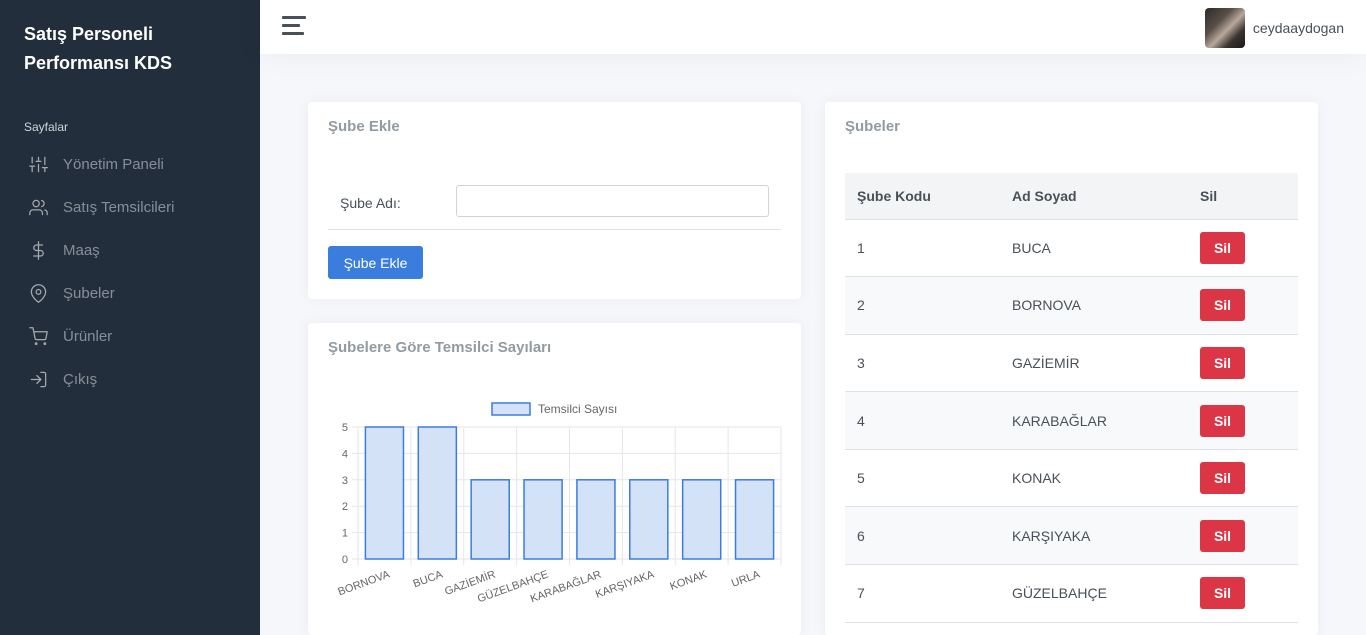  I want to click on table-row: 4 KARABAĞLAR Sil, so click(1071, 420).